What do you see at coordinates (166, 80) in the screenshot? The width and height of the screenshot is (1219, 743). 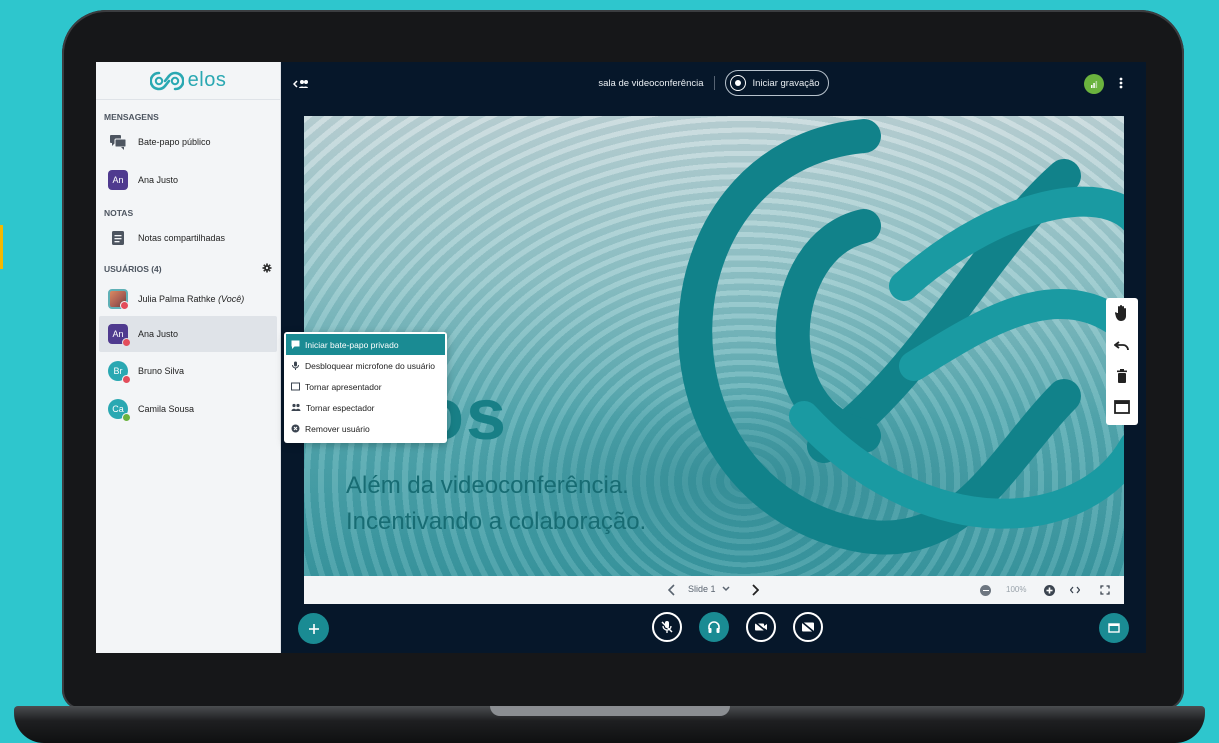 I see `elos-logo-icon` at bounding box center [166, 80].